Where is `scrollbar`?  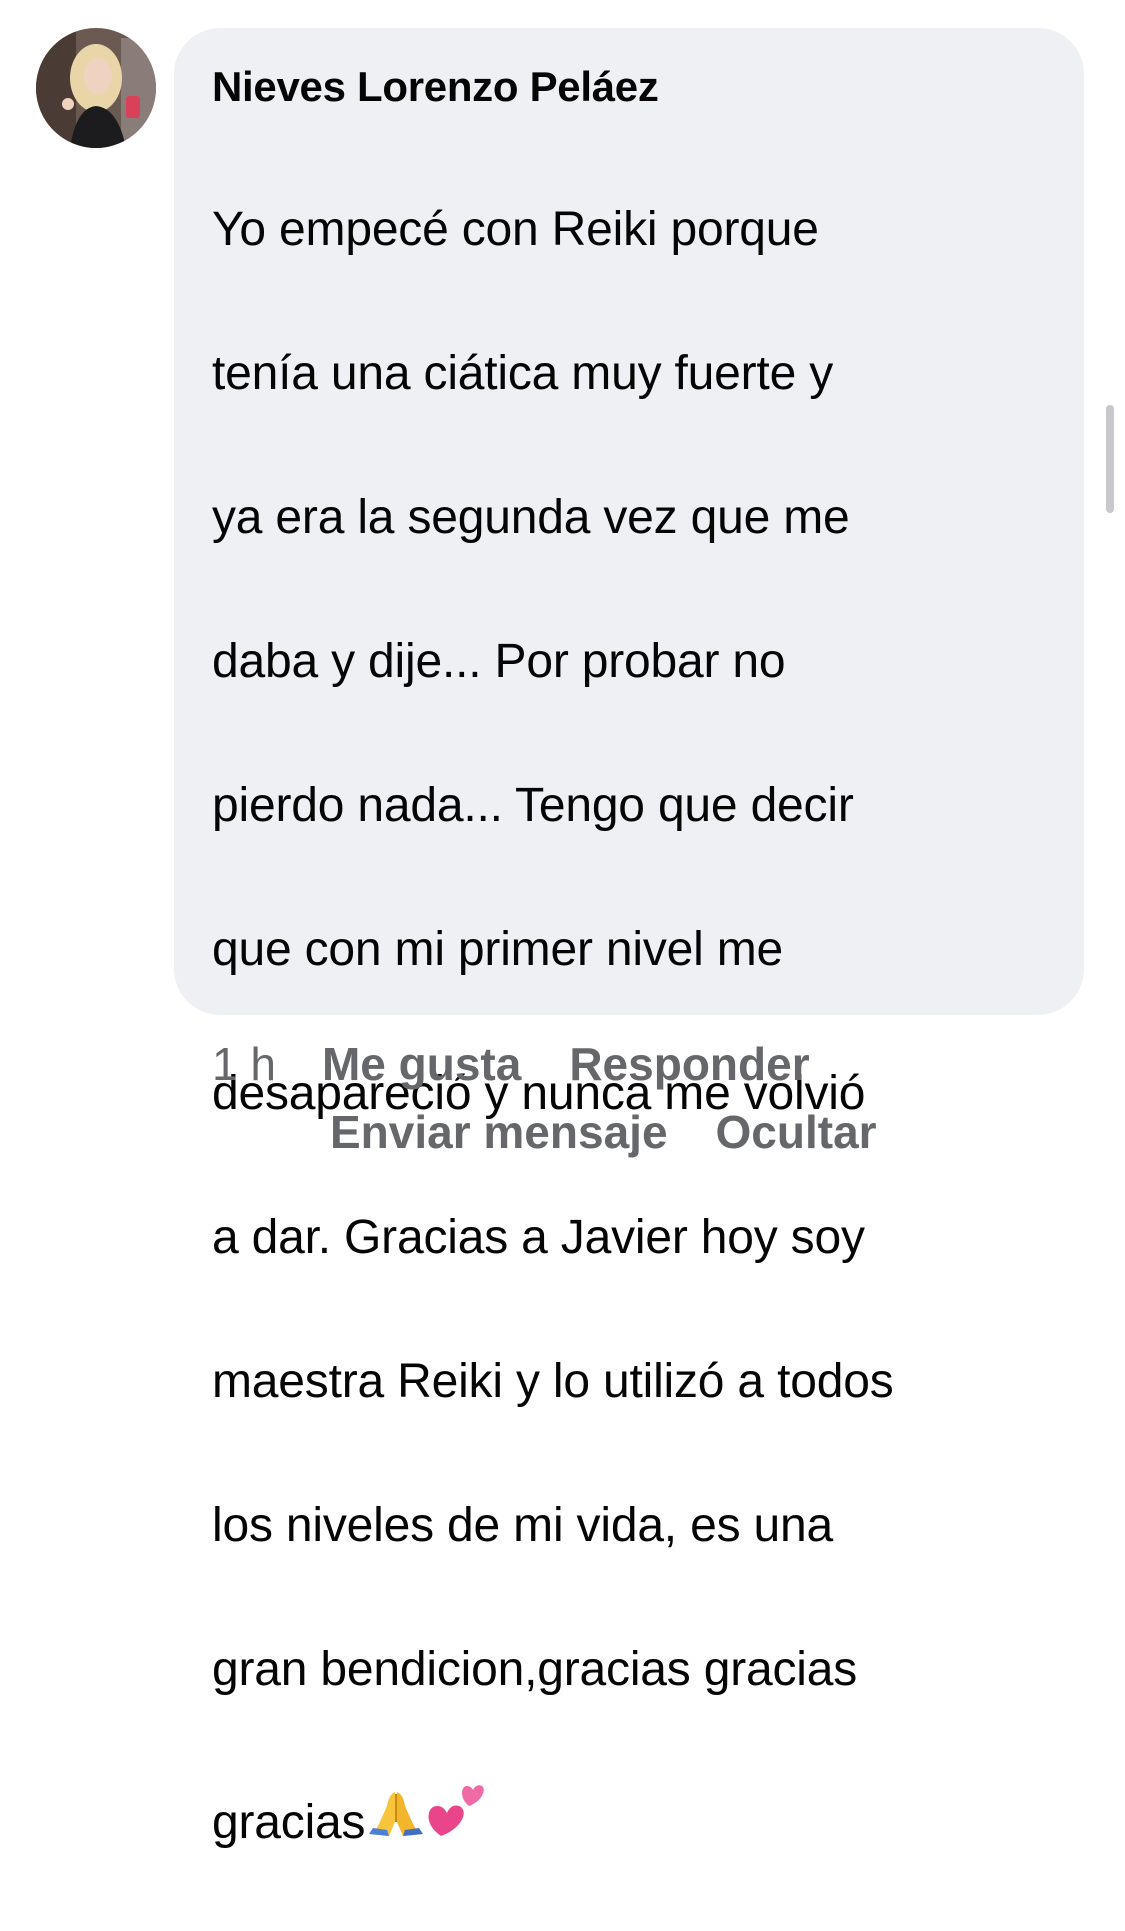
scrollbar is located at coordinates (1110, 459).